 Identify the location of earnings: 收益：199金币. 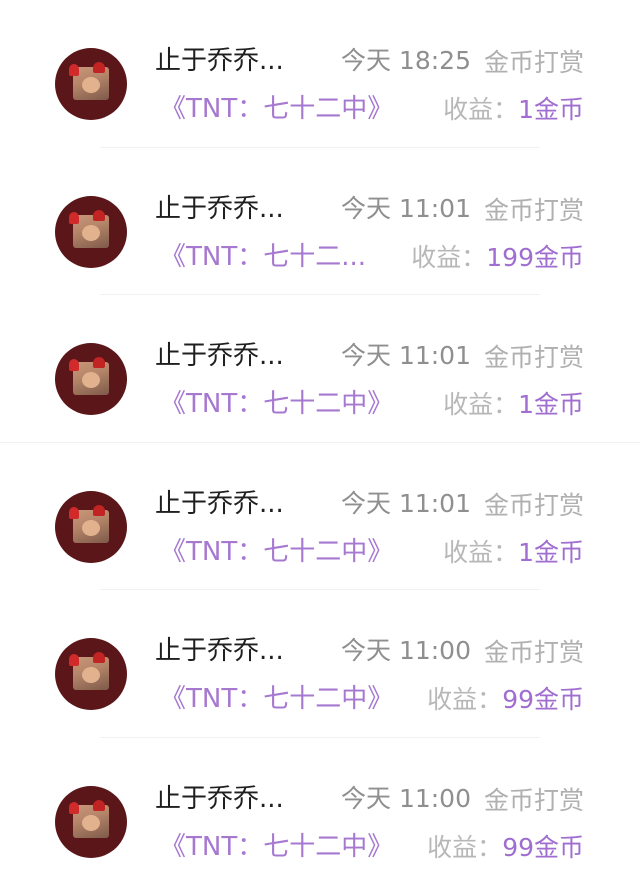
(497, 258).